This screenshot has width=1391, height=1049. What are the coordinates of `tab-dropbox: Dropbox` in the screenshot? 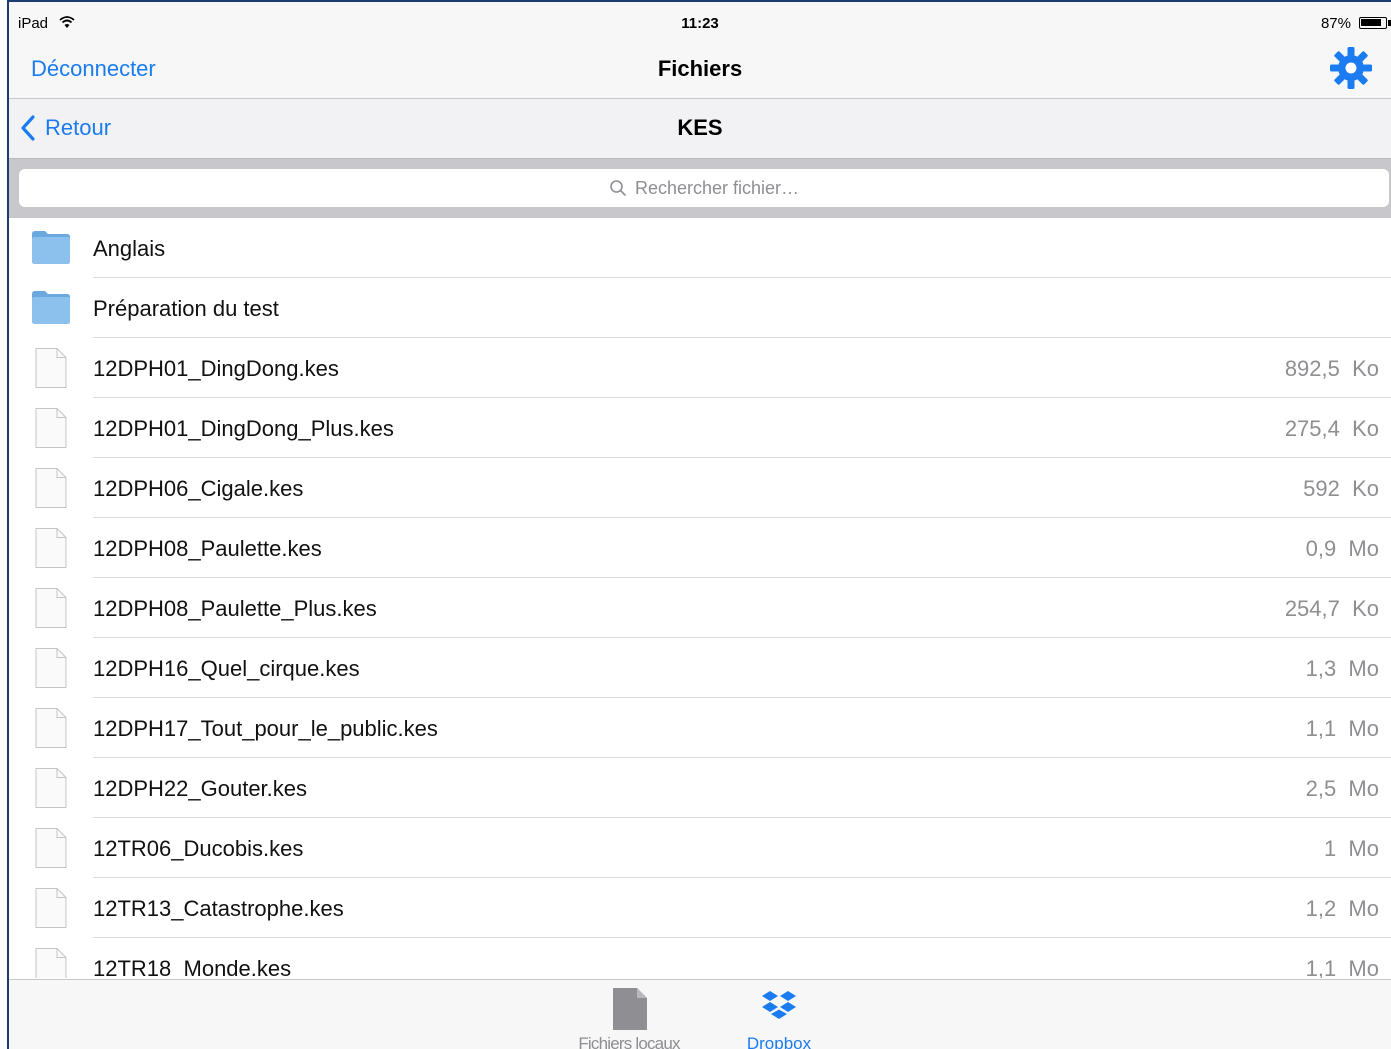 It's located at (779, 1014).